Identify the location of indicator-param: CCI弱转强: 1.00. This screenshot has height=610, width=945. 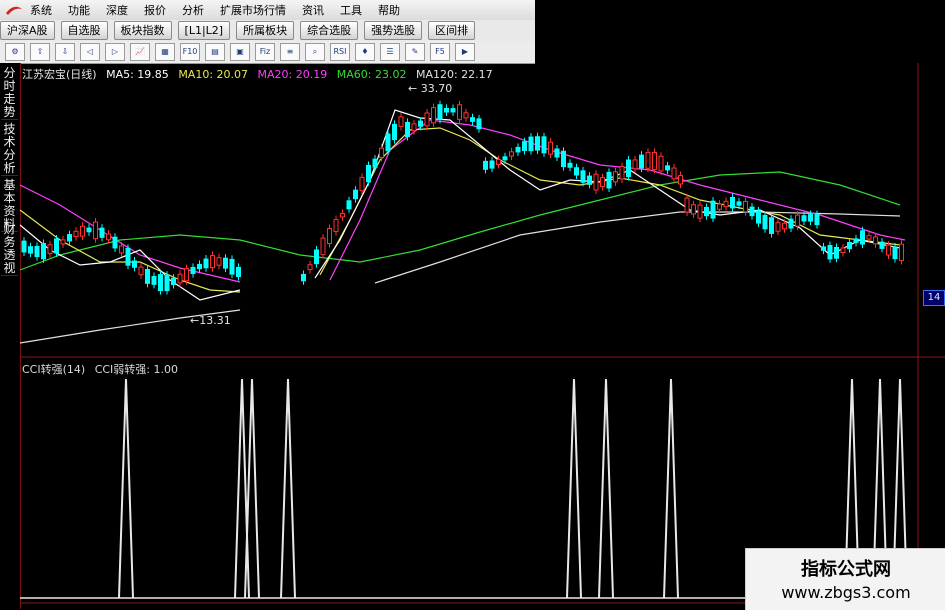
(136, 369).